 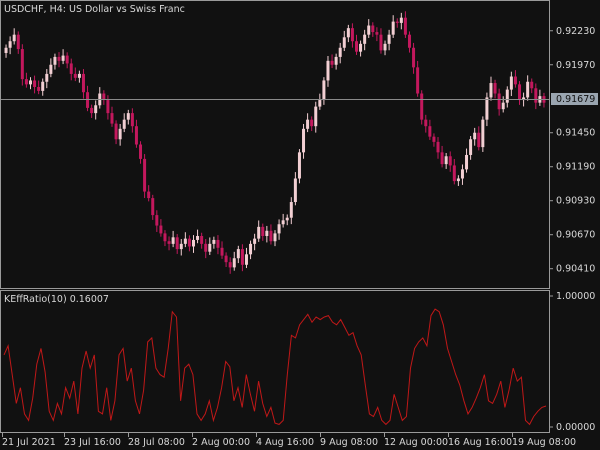 I want to click on time-tick-label: 4 Aug 16:00, so click(x=285, y=442).